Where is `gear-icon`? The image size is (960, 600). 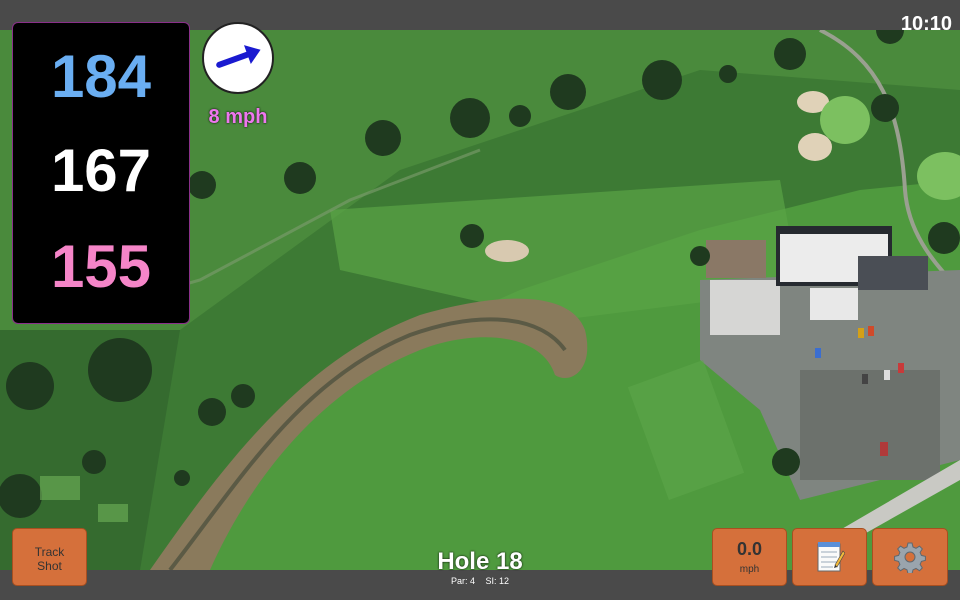
gear-icon is located at coordinates (910, 557).